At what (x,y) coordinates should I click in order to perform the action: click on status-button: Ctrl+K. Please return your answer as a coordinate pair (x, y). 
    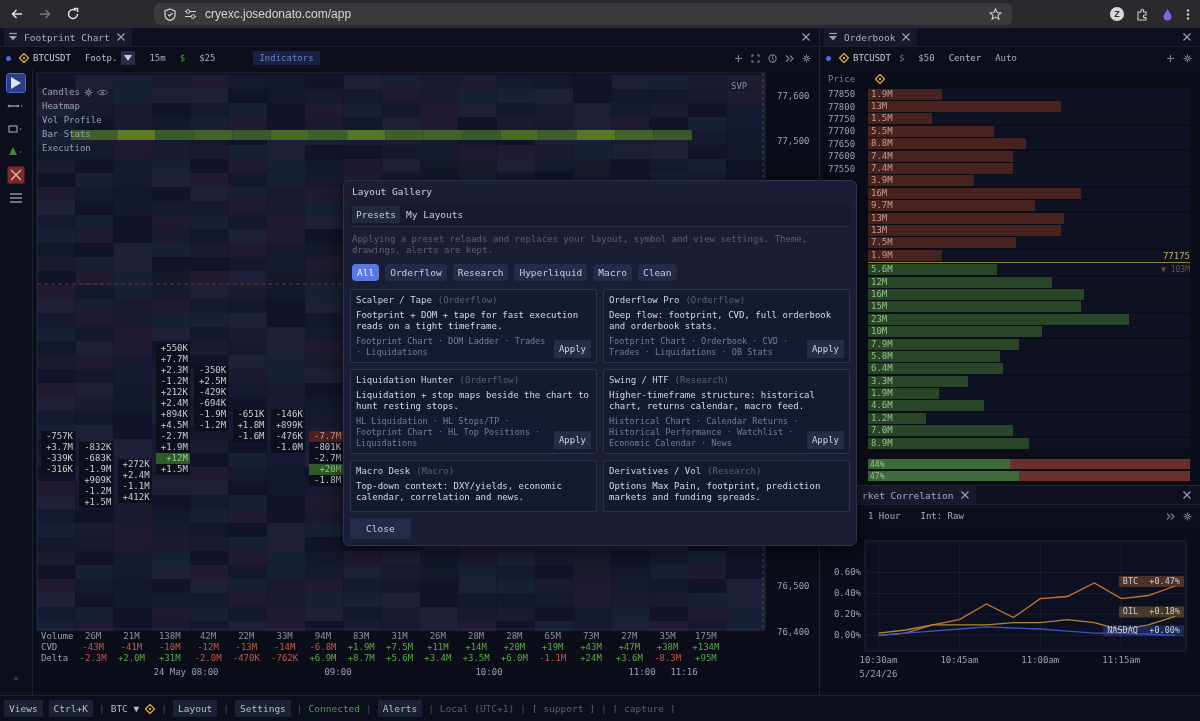
    Looking at the image, I should click on (70, 708).